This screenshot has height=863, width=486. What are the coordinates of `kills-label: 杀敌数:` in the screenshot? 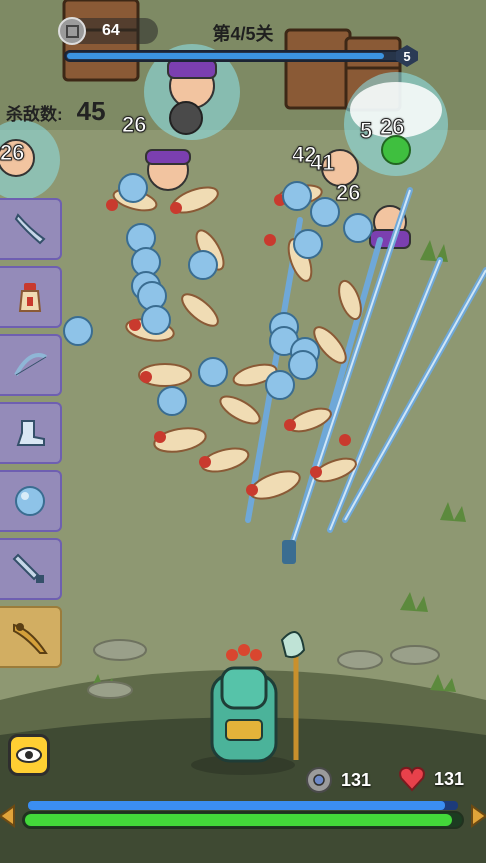 It's located at (34, 114).